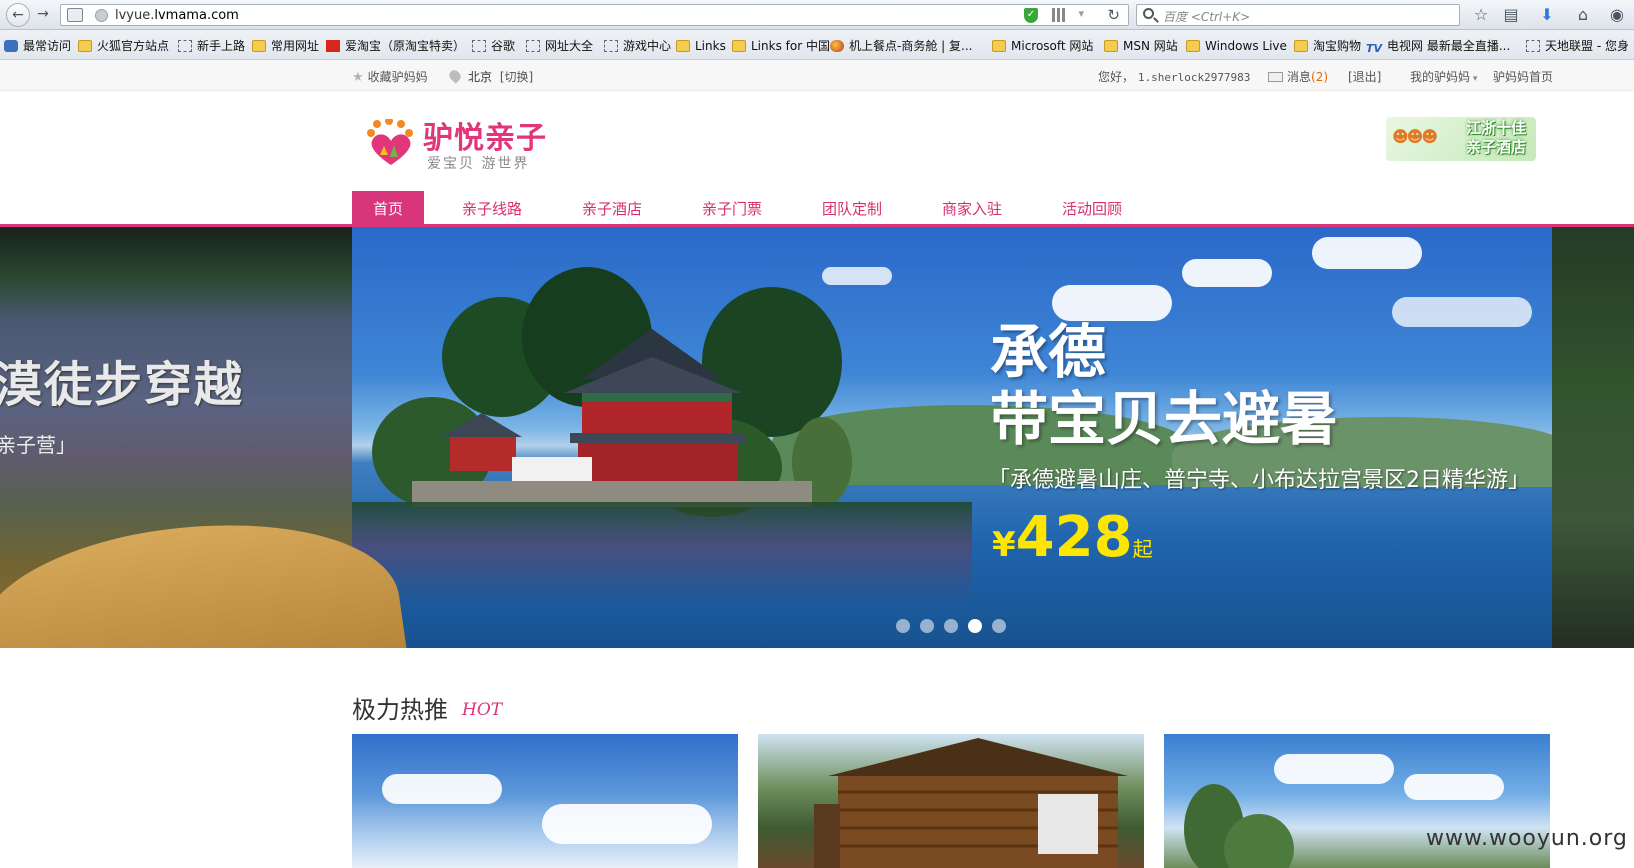  Describe the element at coordinates (612, 418) in the screenshot. I see `pavilion-image` at that location.